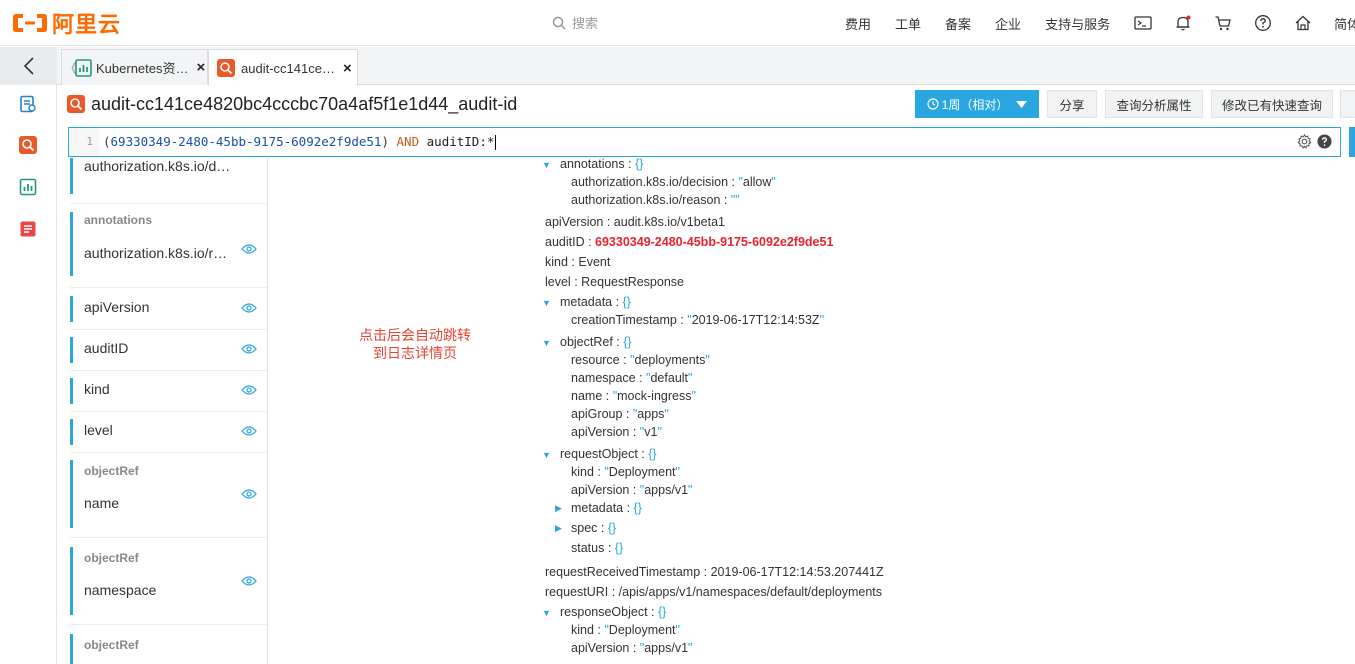 Image resolution: width=1355 pixels, height=664 pixels. Describe the element at coordinates (66, 23) in the screenshot. I see `aliyun-logo: 阿里云` at that location.